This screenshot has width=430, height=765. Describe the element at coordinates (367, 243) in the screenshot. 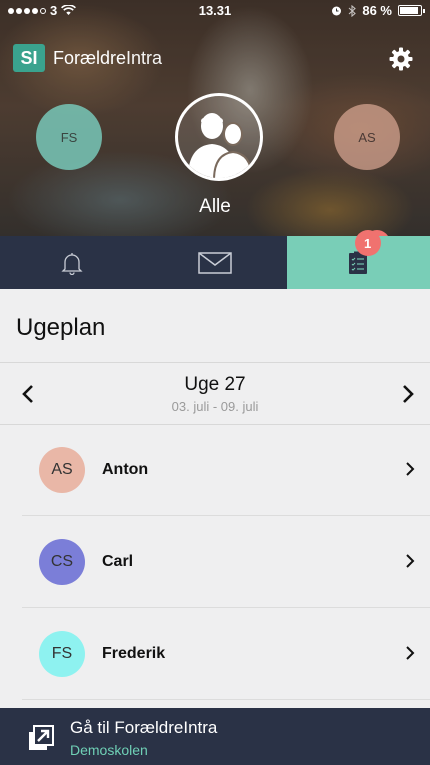

I see `weekplan-badge: 1` at that location.